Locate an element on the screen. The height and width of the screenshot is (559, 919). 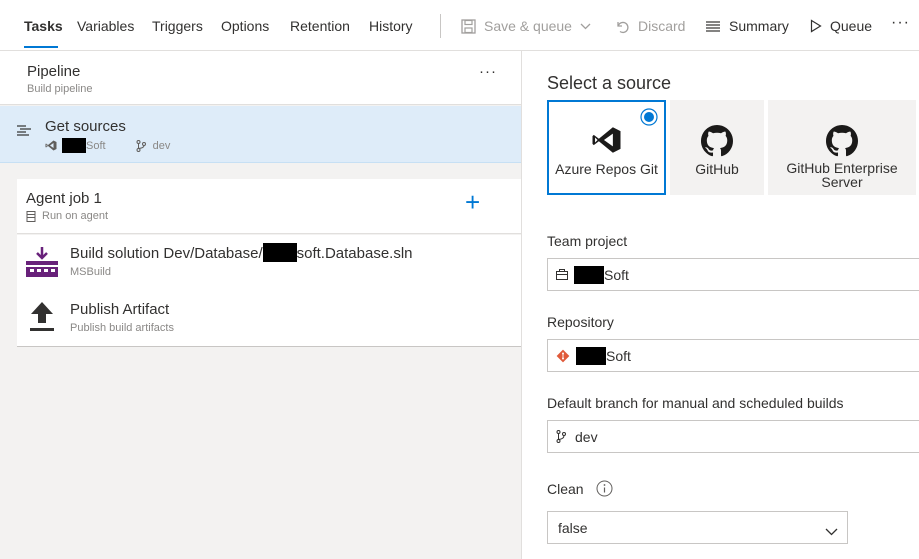
agent-job-subtitle: Run on agent is located at coordinates (75, 216).